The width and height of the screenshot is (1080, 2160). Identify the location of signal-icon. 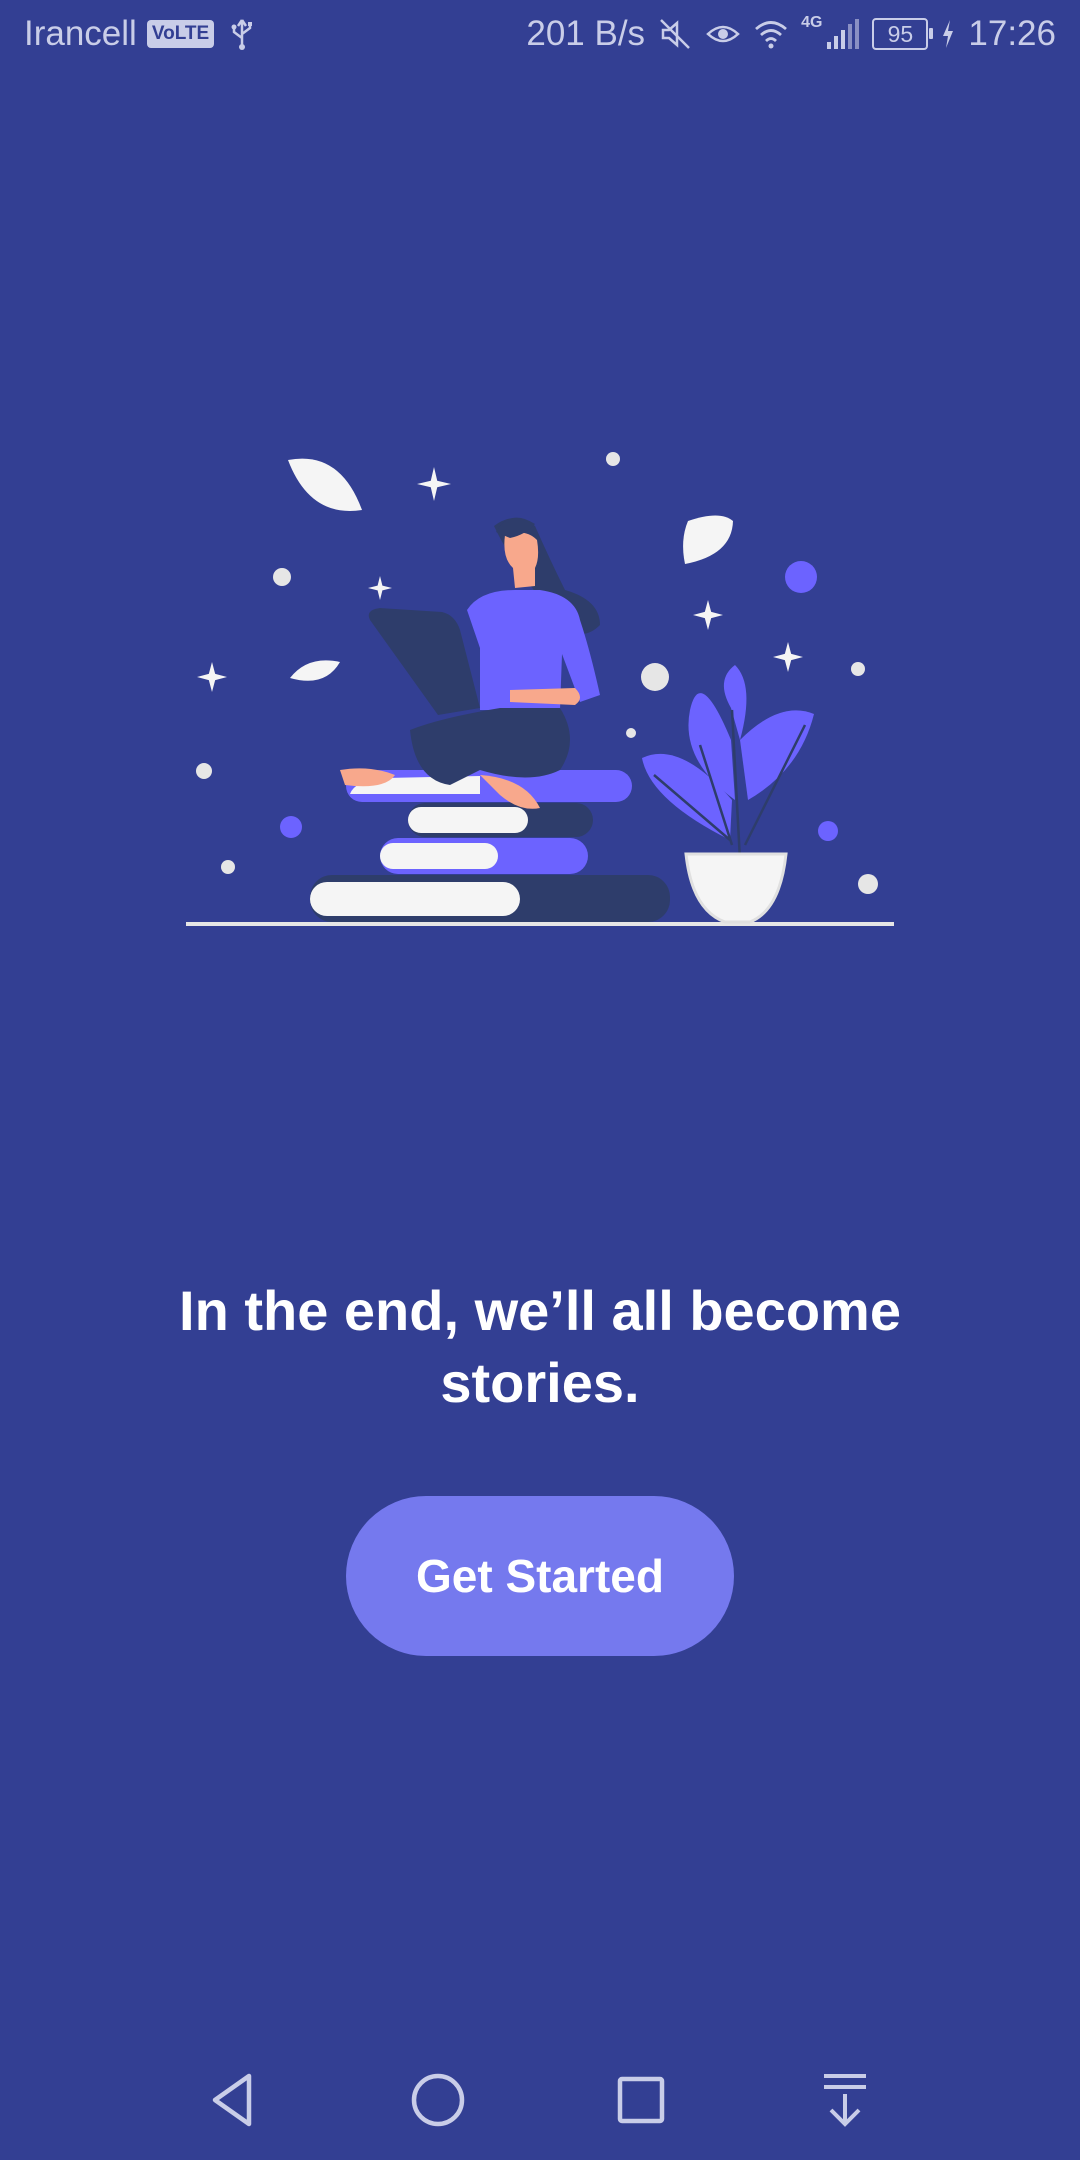
(843, 34).